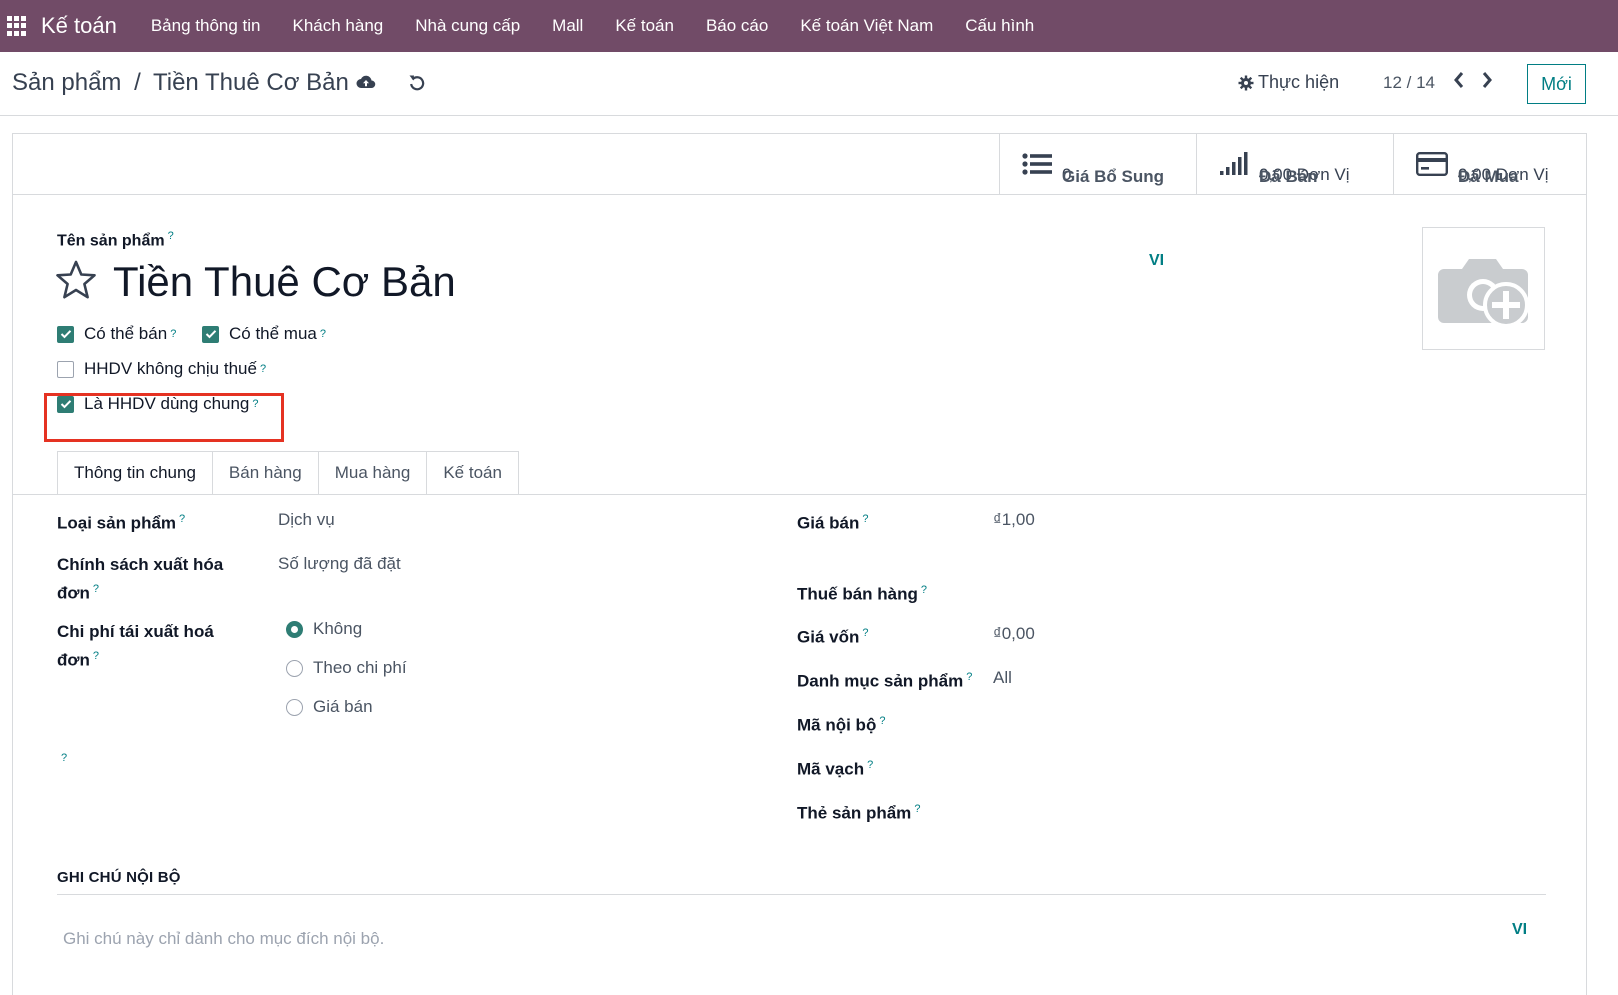 This screenshot has height=995, width=1618. What do you see at coordinates (473, 473) in the screenshot?
I see `tab-accounting: Kế toán` at bounding box center [473, 473].